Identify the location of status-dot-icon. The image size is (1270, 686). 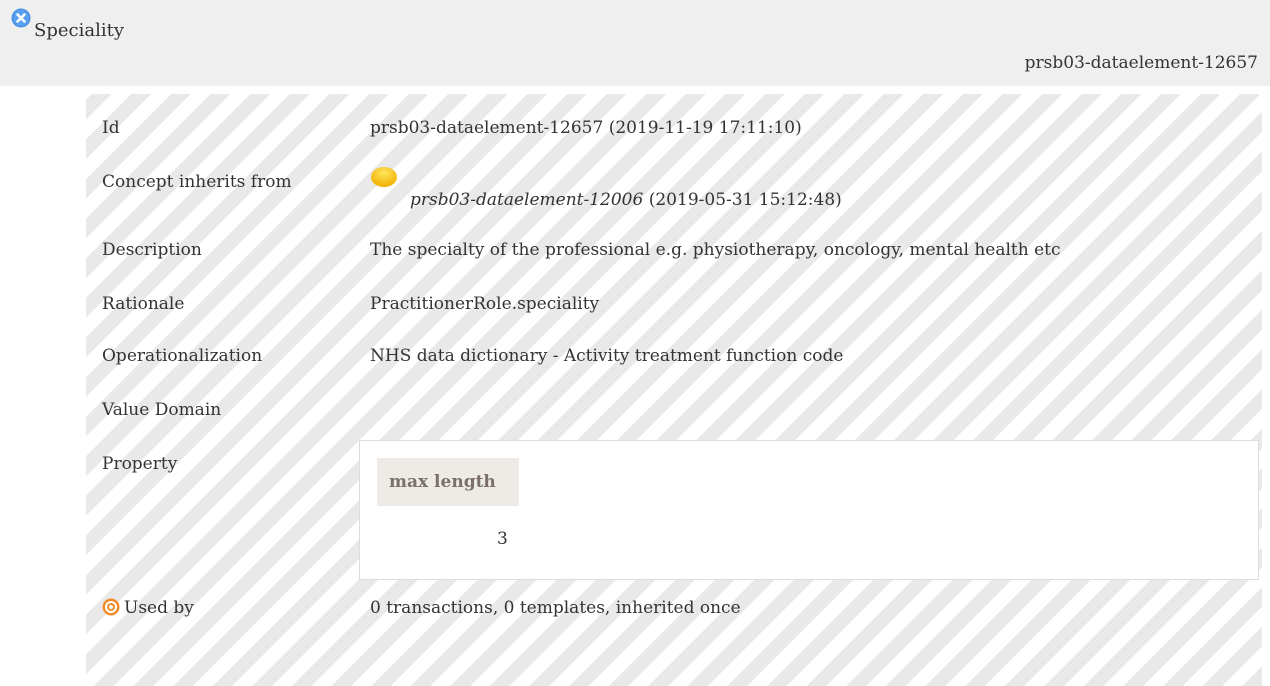
(384, 177).